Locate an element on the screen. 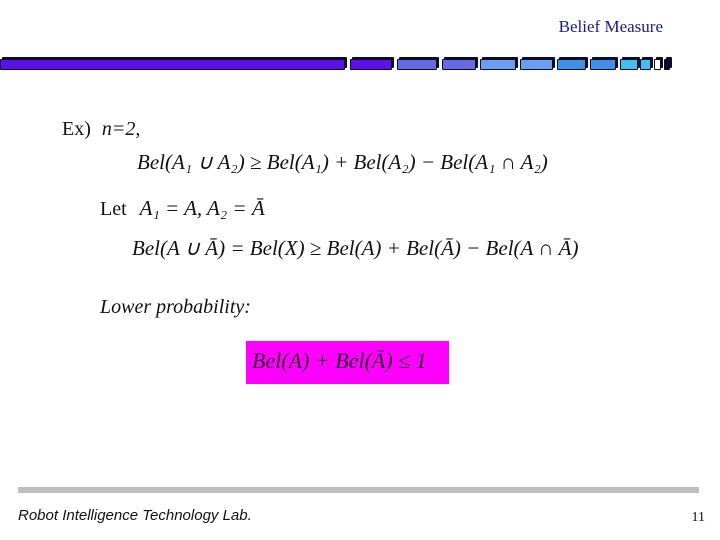 This screenshot has width=720, height=540. eq1-lhs: Bel(A₁ ∪ A₂) is located at coordinates (191, 162).